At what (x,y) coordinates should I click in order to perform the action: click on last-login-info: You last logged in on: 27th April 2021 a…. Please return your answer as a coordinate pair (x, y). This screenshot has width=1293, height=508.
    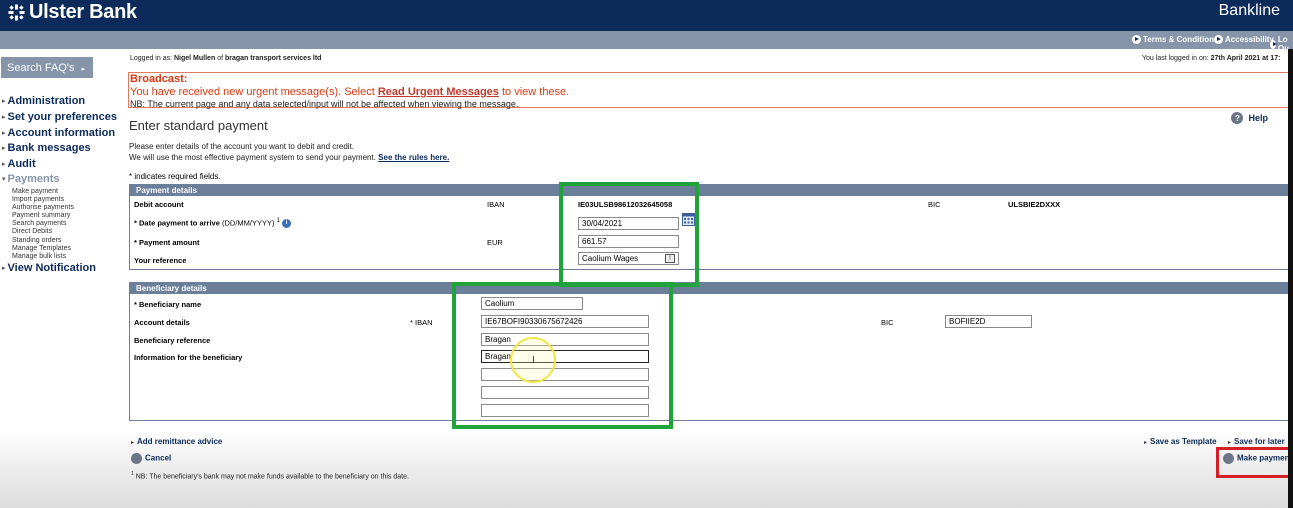
    Looking at the image, I should click on (1211, 58).